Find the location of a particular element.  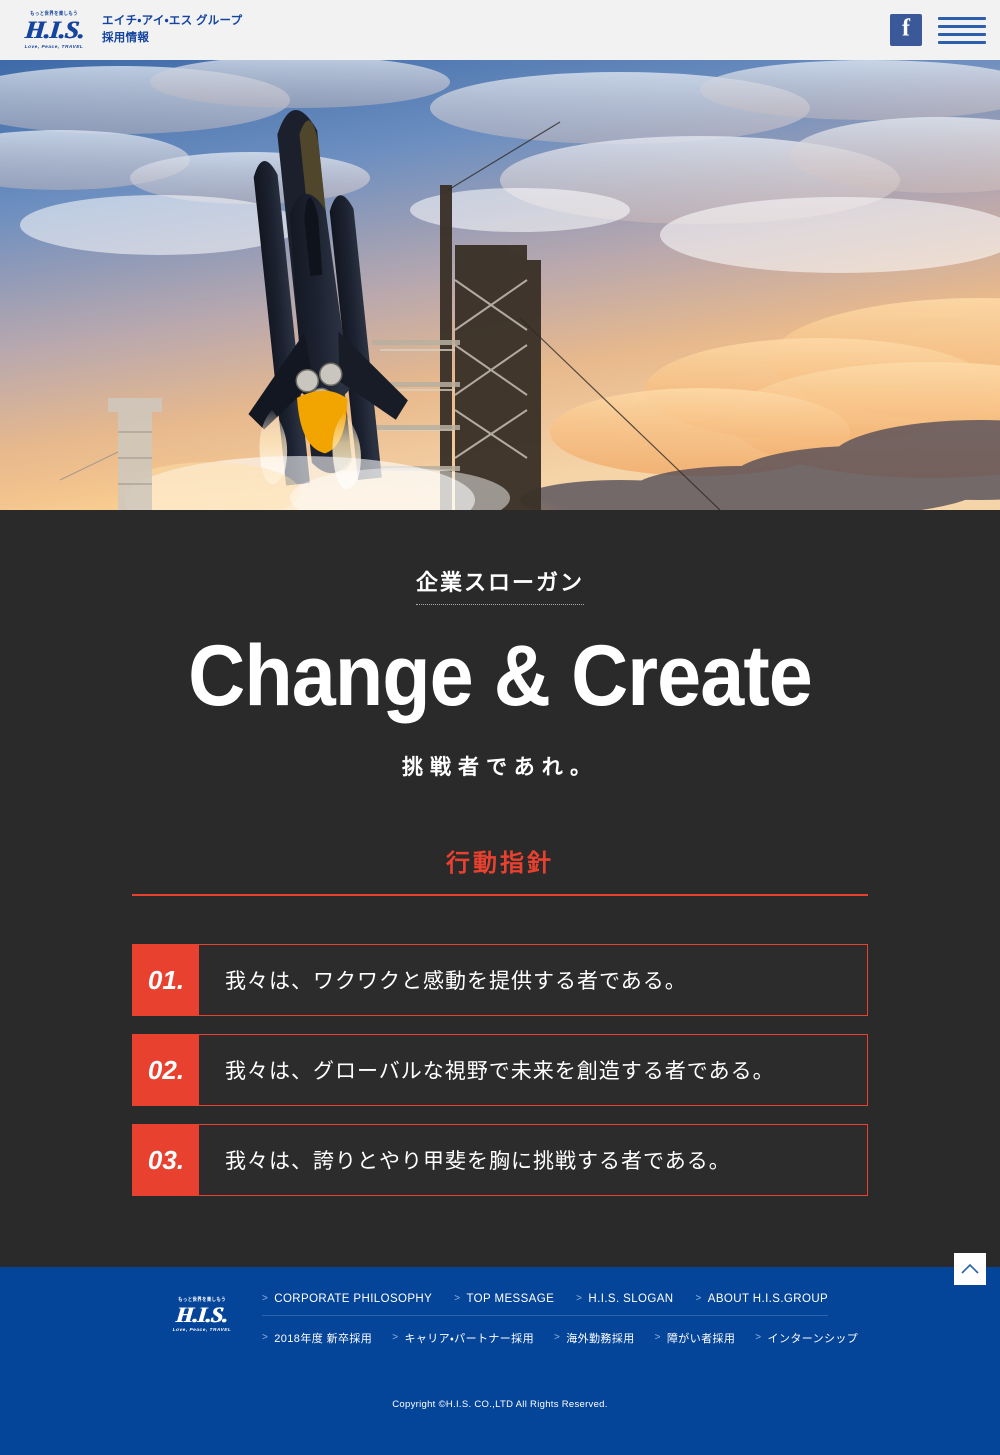

policy-number: 01. is located at coordinates (166, 980).